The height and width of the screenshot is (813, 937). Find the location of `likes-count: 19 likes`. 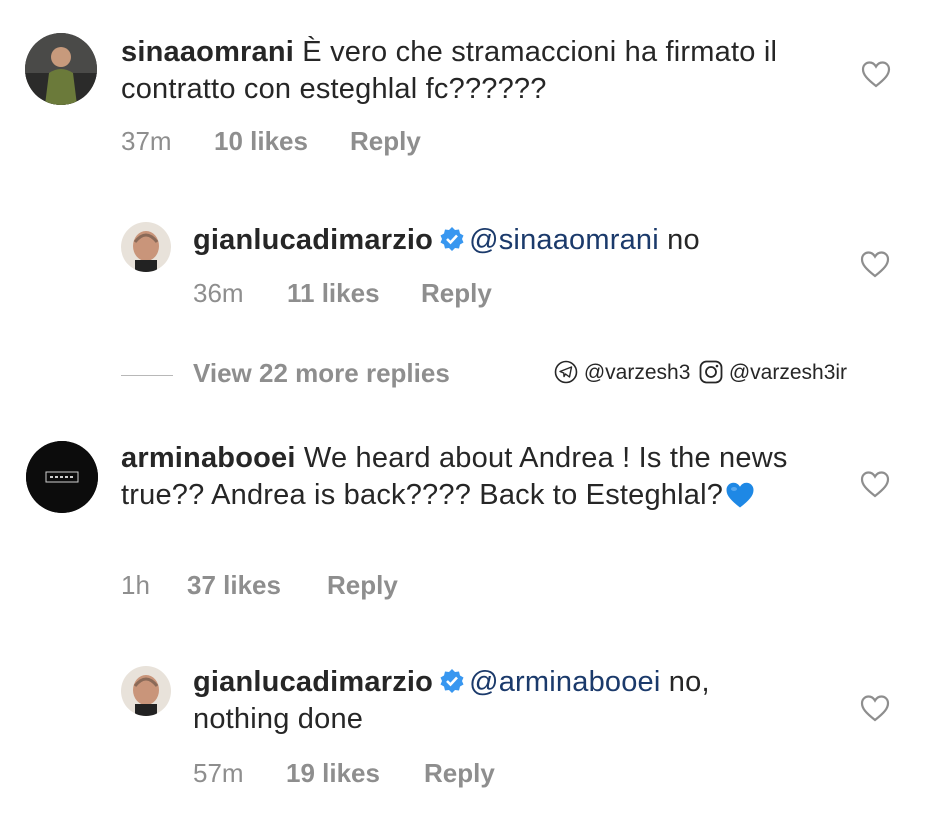

likes-count: 19 likes is located at coordinates (333, 773).